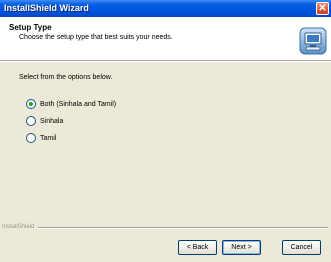  I want to click on instructions-text: Select from the options below., so click(66, 77).